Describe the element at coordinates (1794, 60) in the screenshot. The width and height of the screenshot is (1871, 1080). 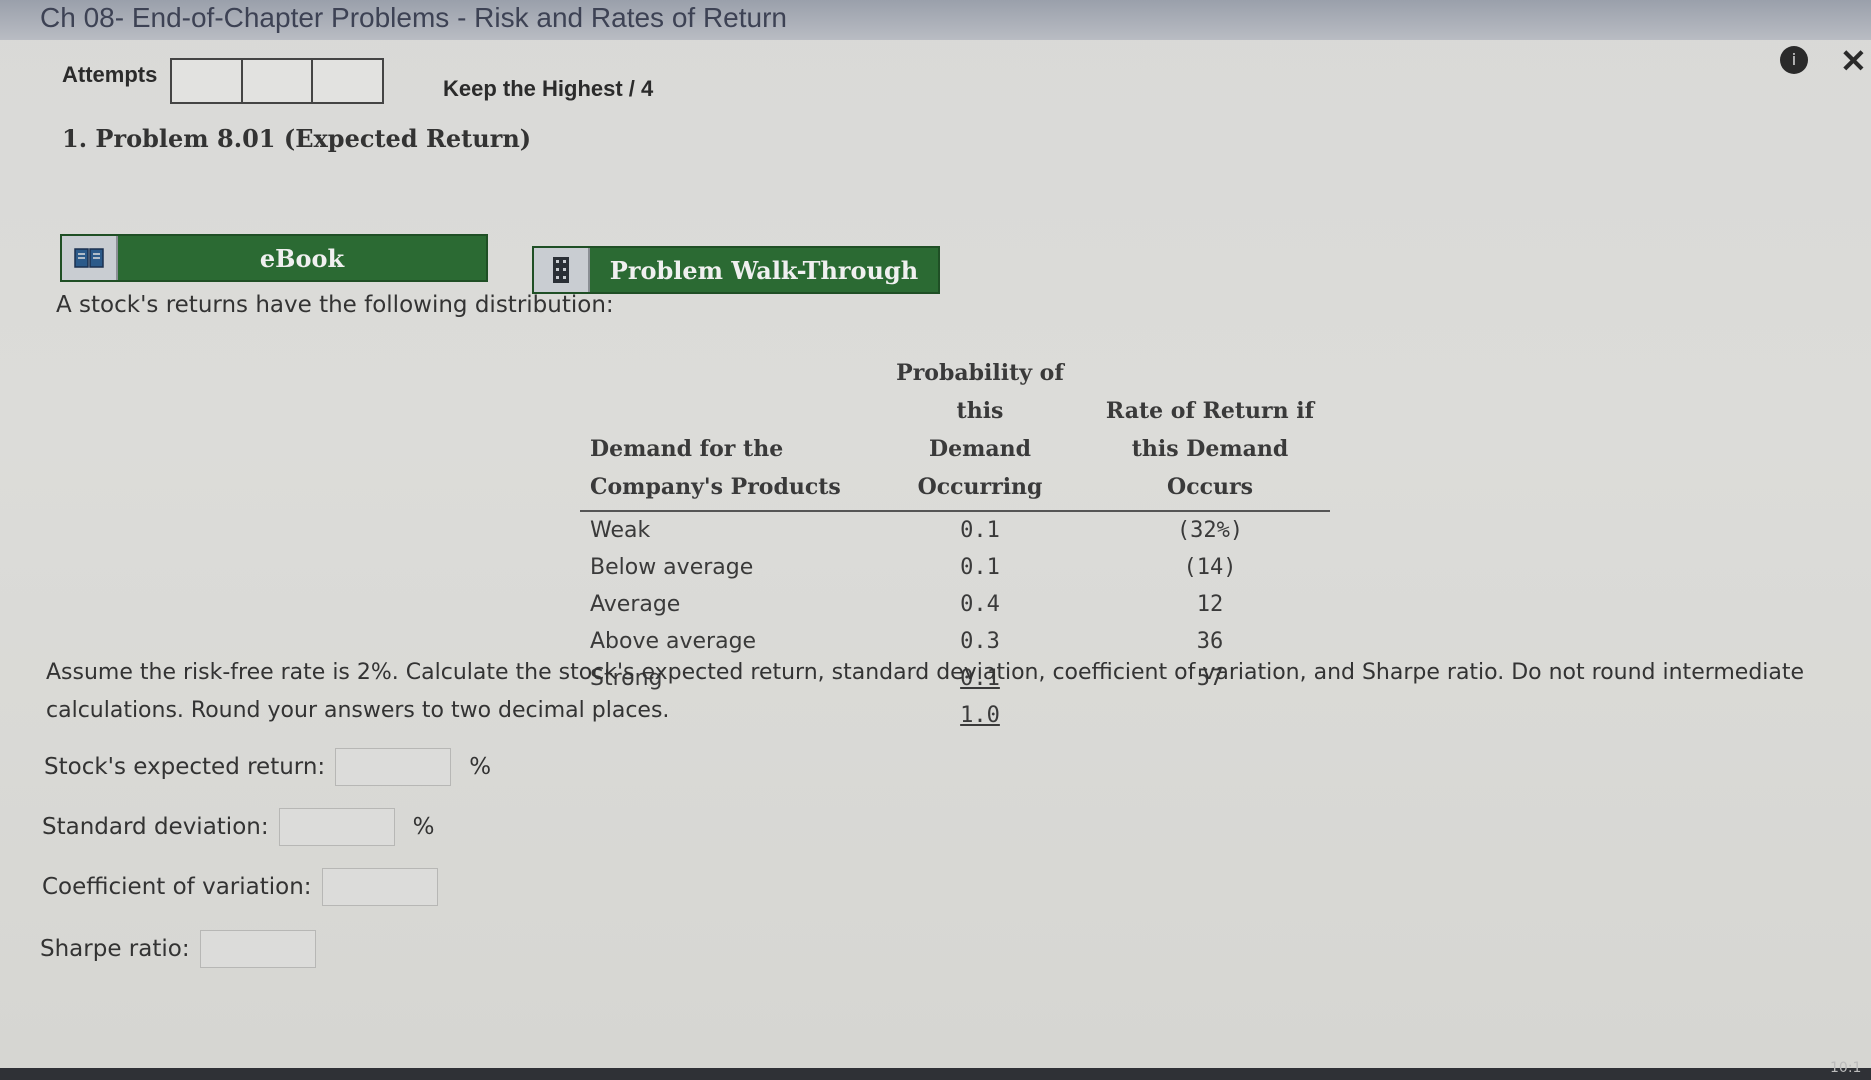
I see `info-icon: i` at that location.